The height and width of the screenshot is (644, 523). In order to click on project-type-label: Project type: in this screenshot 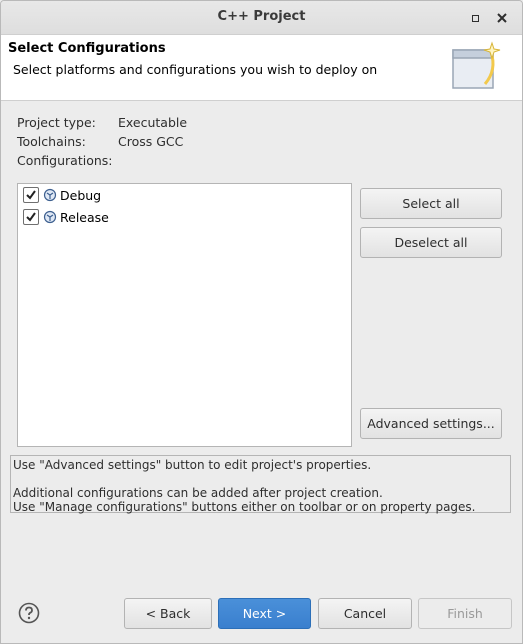, I will do `click(56, 122)`.